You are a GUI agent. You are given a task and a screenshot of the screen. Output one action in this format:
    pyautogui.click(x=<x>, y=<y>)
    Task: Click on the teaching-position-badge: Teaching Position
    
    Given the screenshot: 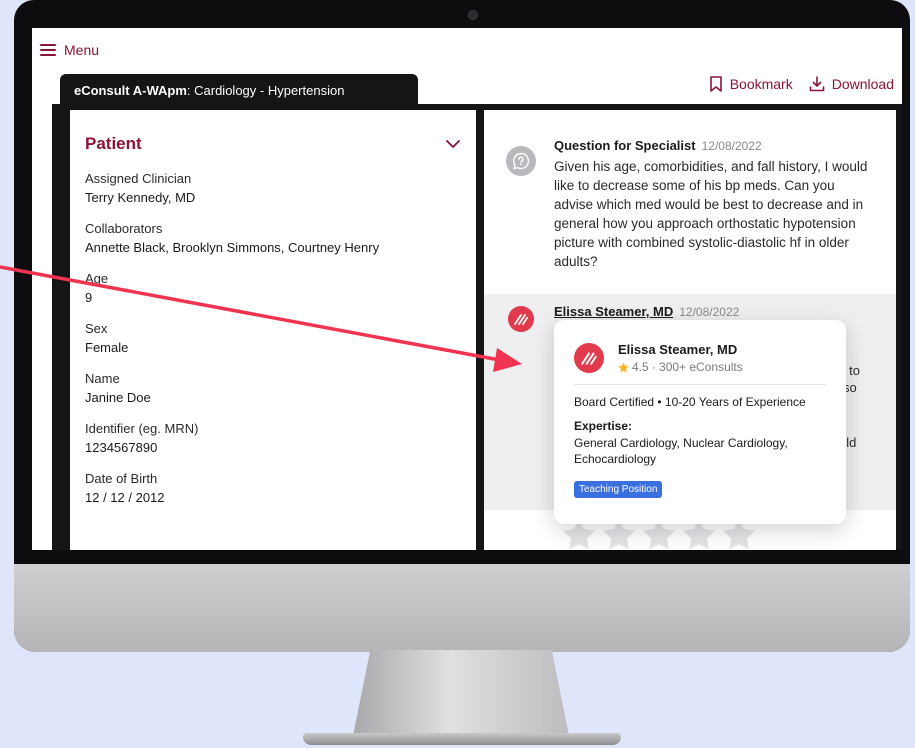 What is the action you would take?
    pyautogui.click(x=618, y=489)
    